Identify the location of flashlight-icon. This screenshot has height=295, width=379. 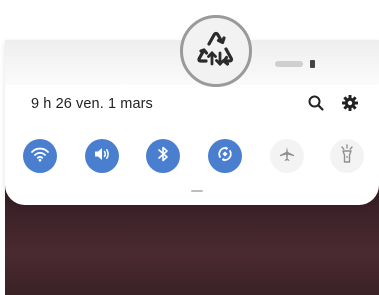
(347, 156).